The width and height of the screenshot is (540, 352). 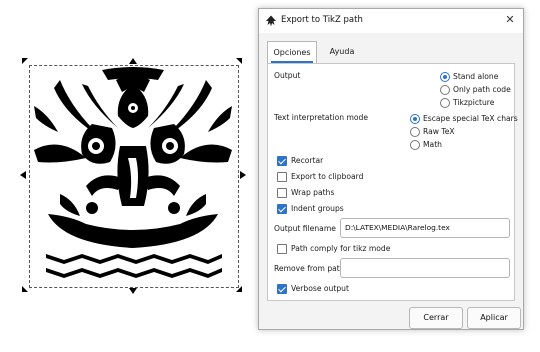 What do you see at coordinates (239, 289) in the screenshot?
I see `rotate-handle-bottom-right` at bounding box center [239, 289].